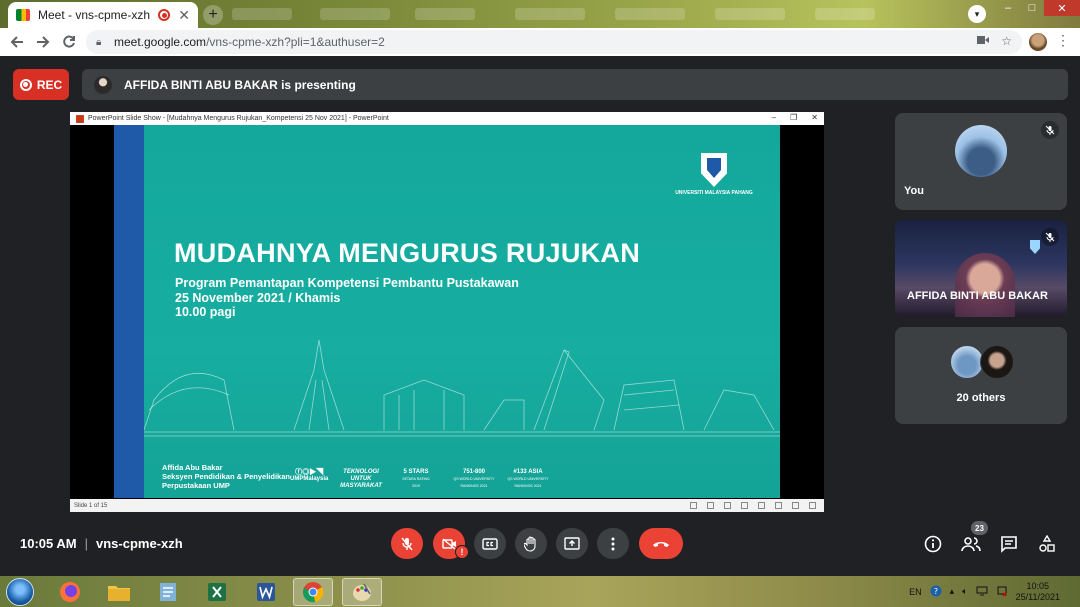 Image resolution: width=1080 pixels, height=607 pixels. What do you see at coordinates (1062, 8) in the screenshot?
I see `close-window-button: ✕` at bounding box center [1062, 8].